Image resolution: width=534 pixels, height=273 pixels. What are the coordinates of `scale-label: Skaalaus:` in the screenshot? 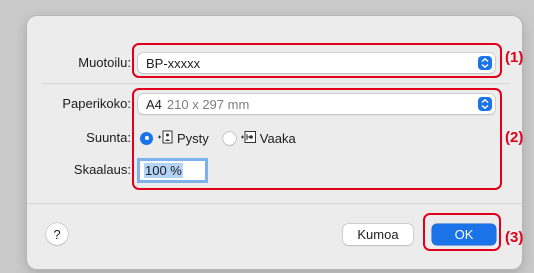 It's located at (102, 169).